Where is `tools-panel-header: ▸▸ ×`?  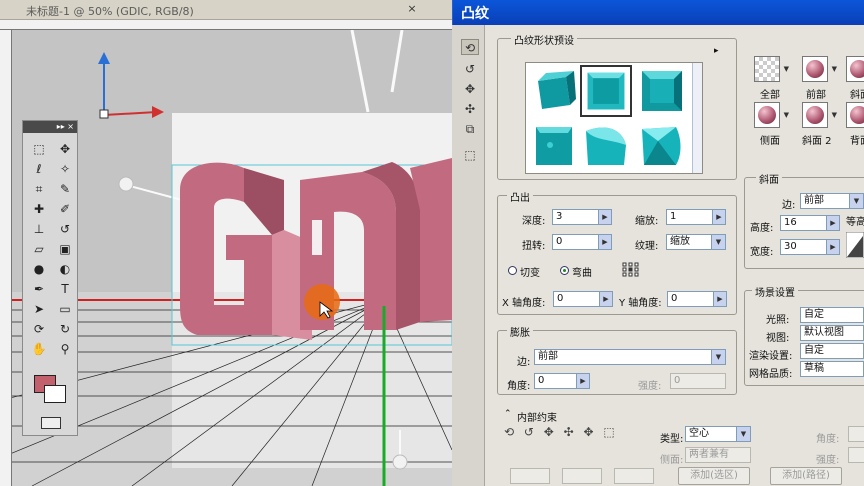
tools-panel-header: ▸▸ × is located at coordinates (50, 127).